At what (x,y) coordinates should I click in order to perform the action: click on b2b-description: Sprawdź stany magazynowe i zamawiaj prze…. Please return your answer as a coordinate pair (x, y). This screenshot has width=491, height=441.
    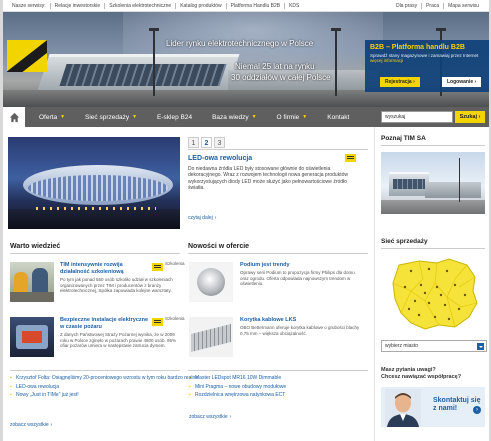
    Looking at the image, I should click on (427, 58).